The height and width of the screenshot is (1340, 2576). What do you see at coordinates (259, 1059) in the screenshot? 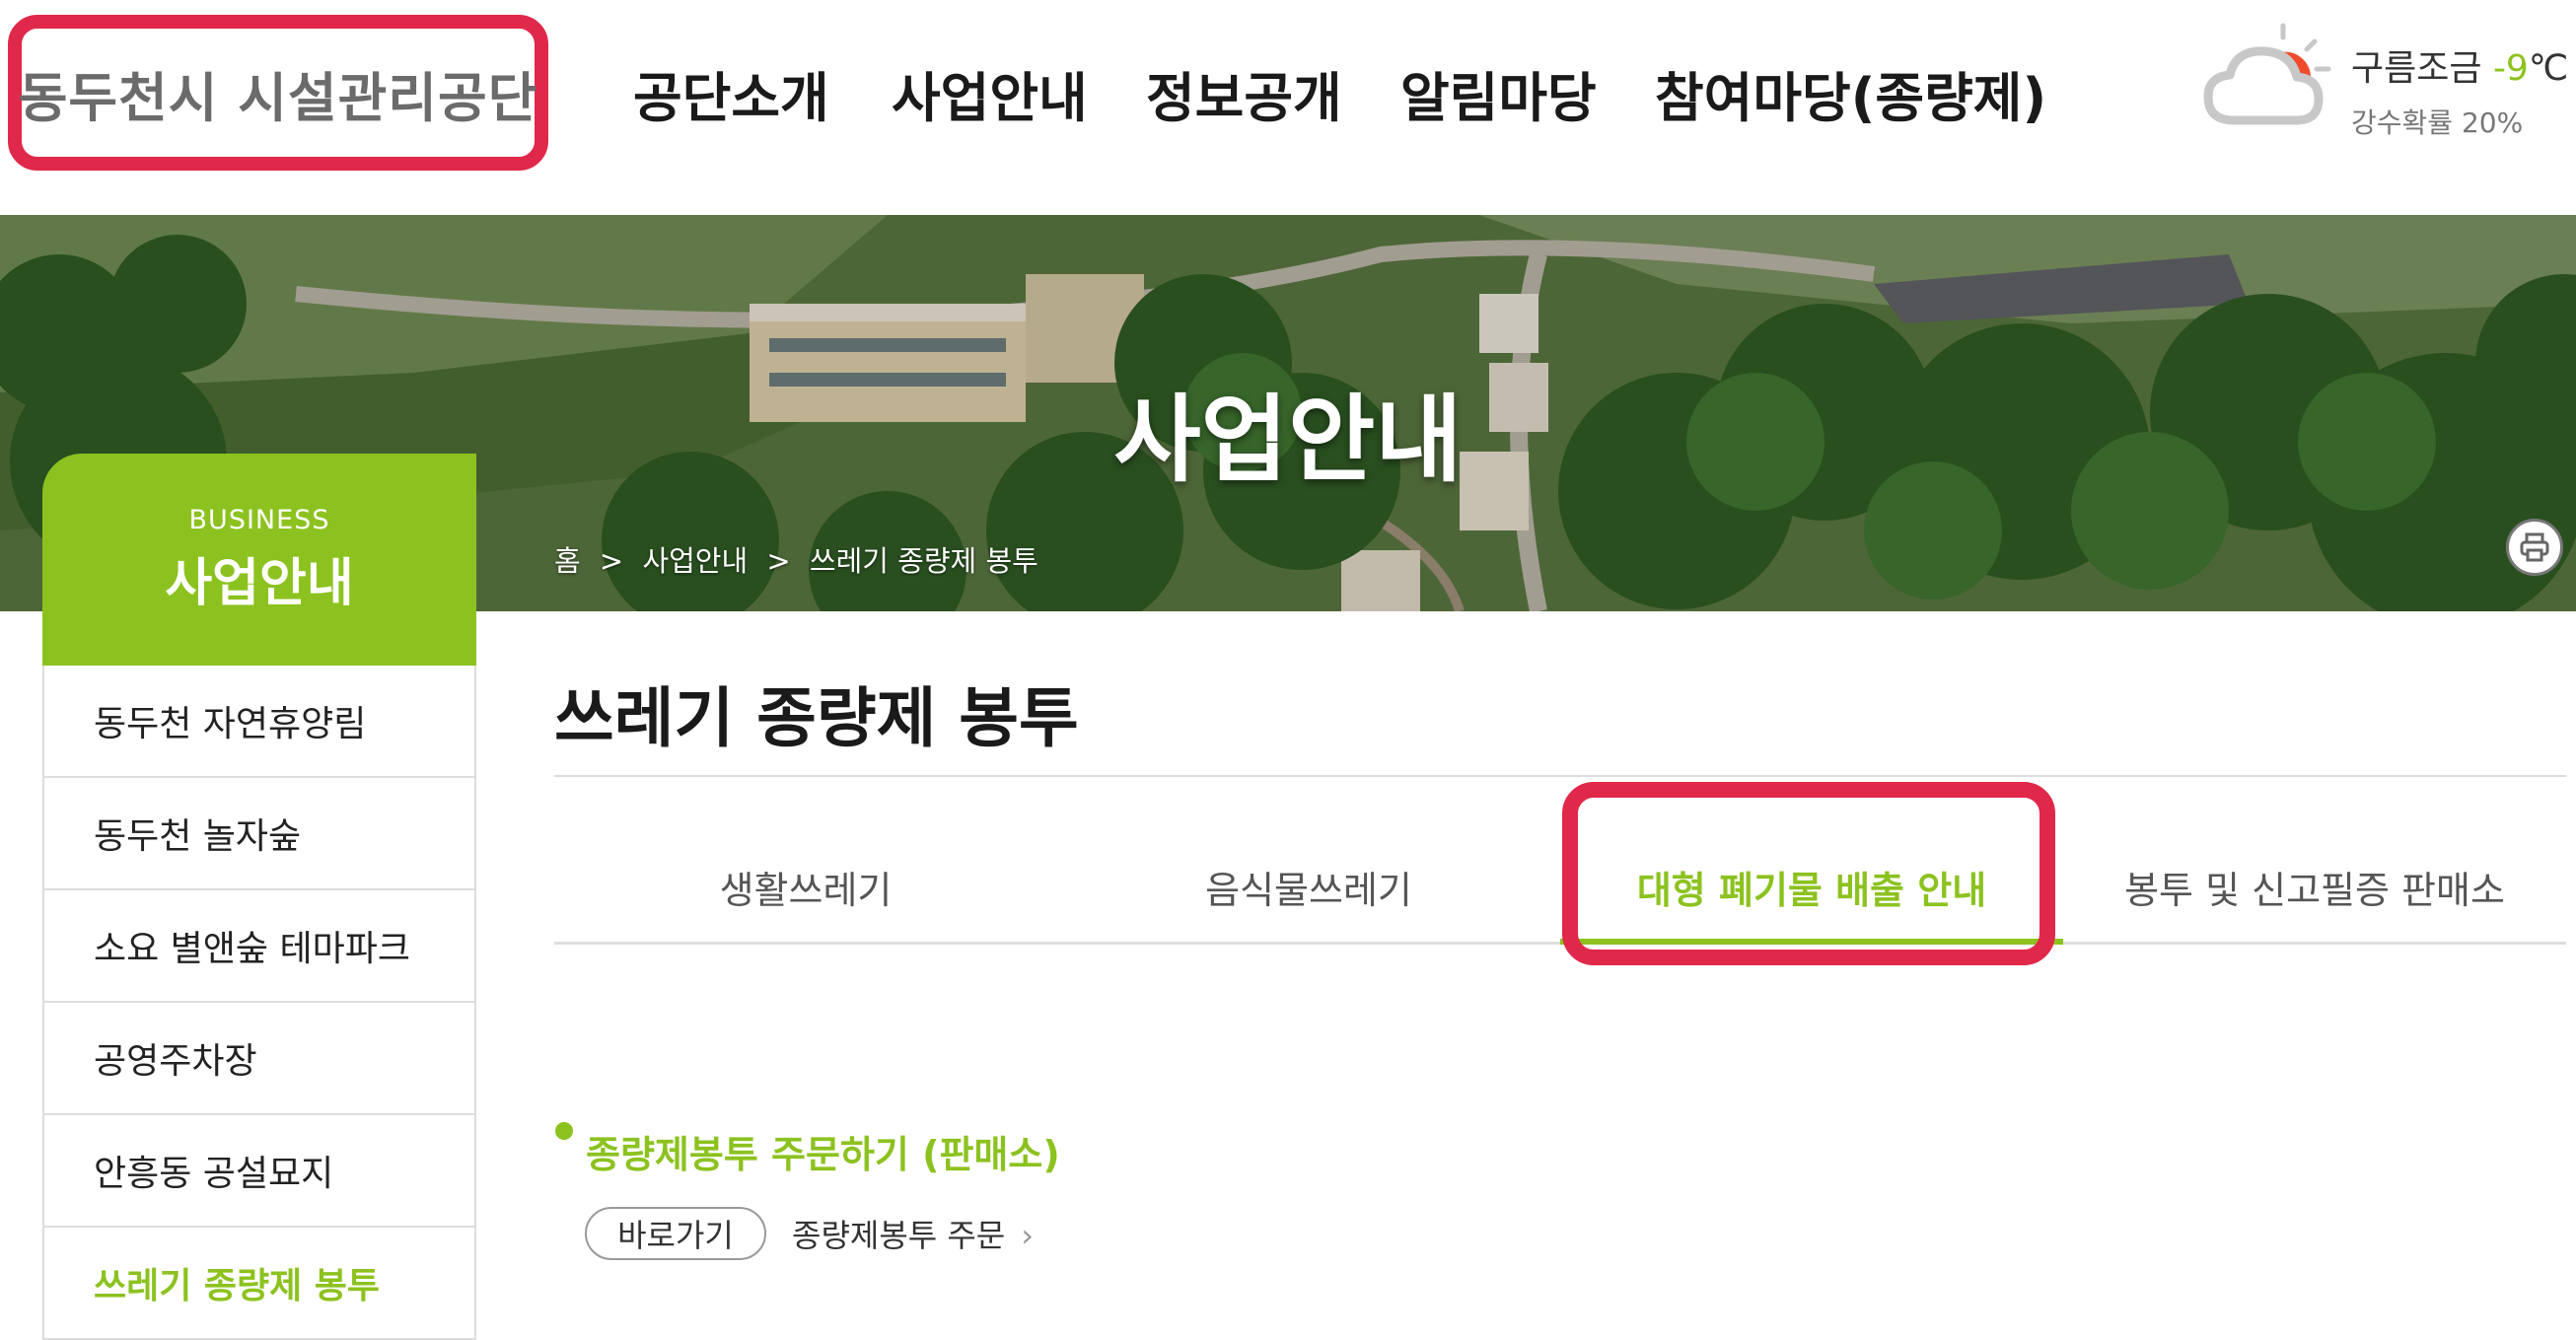
I see `sidebar-item-parking: 공영주차장` at bounding box center [259, 1059].